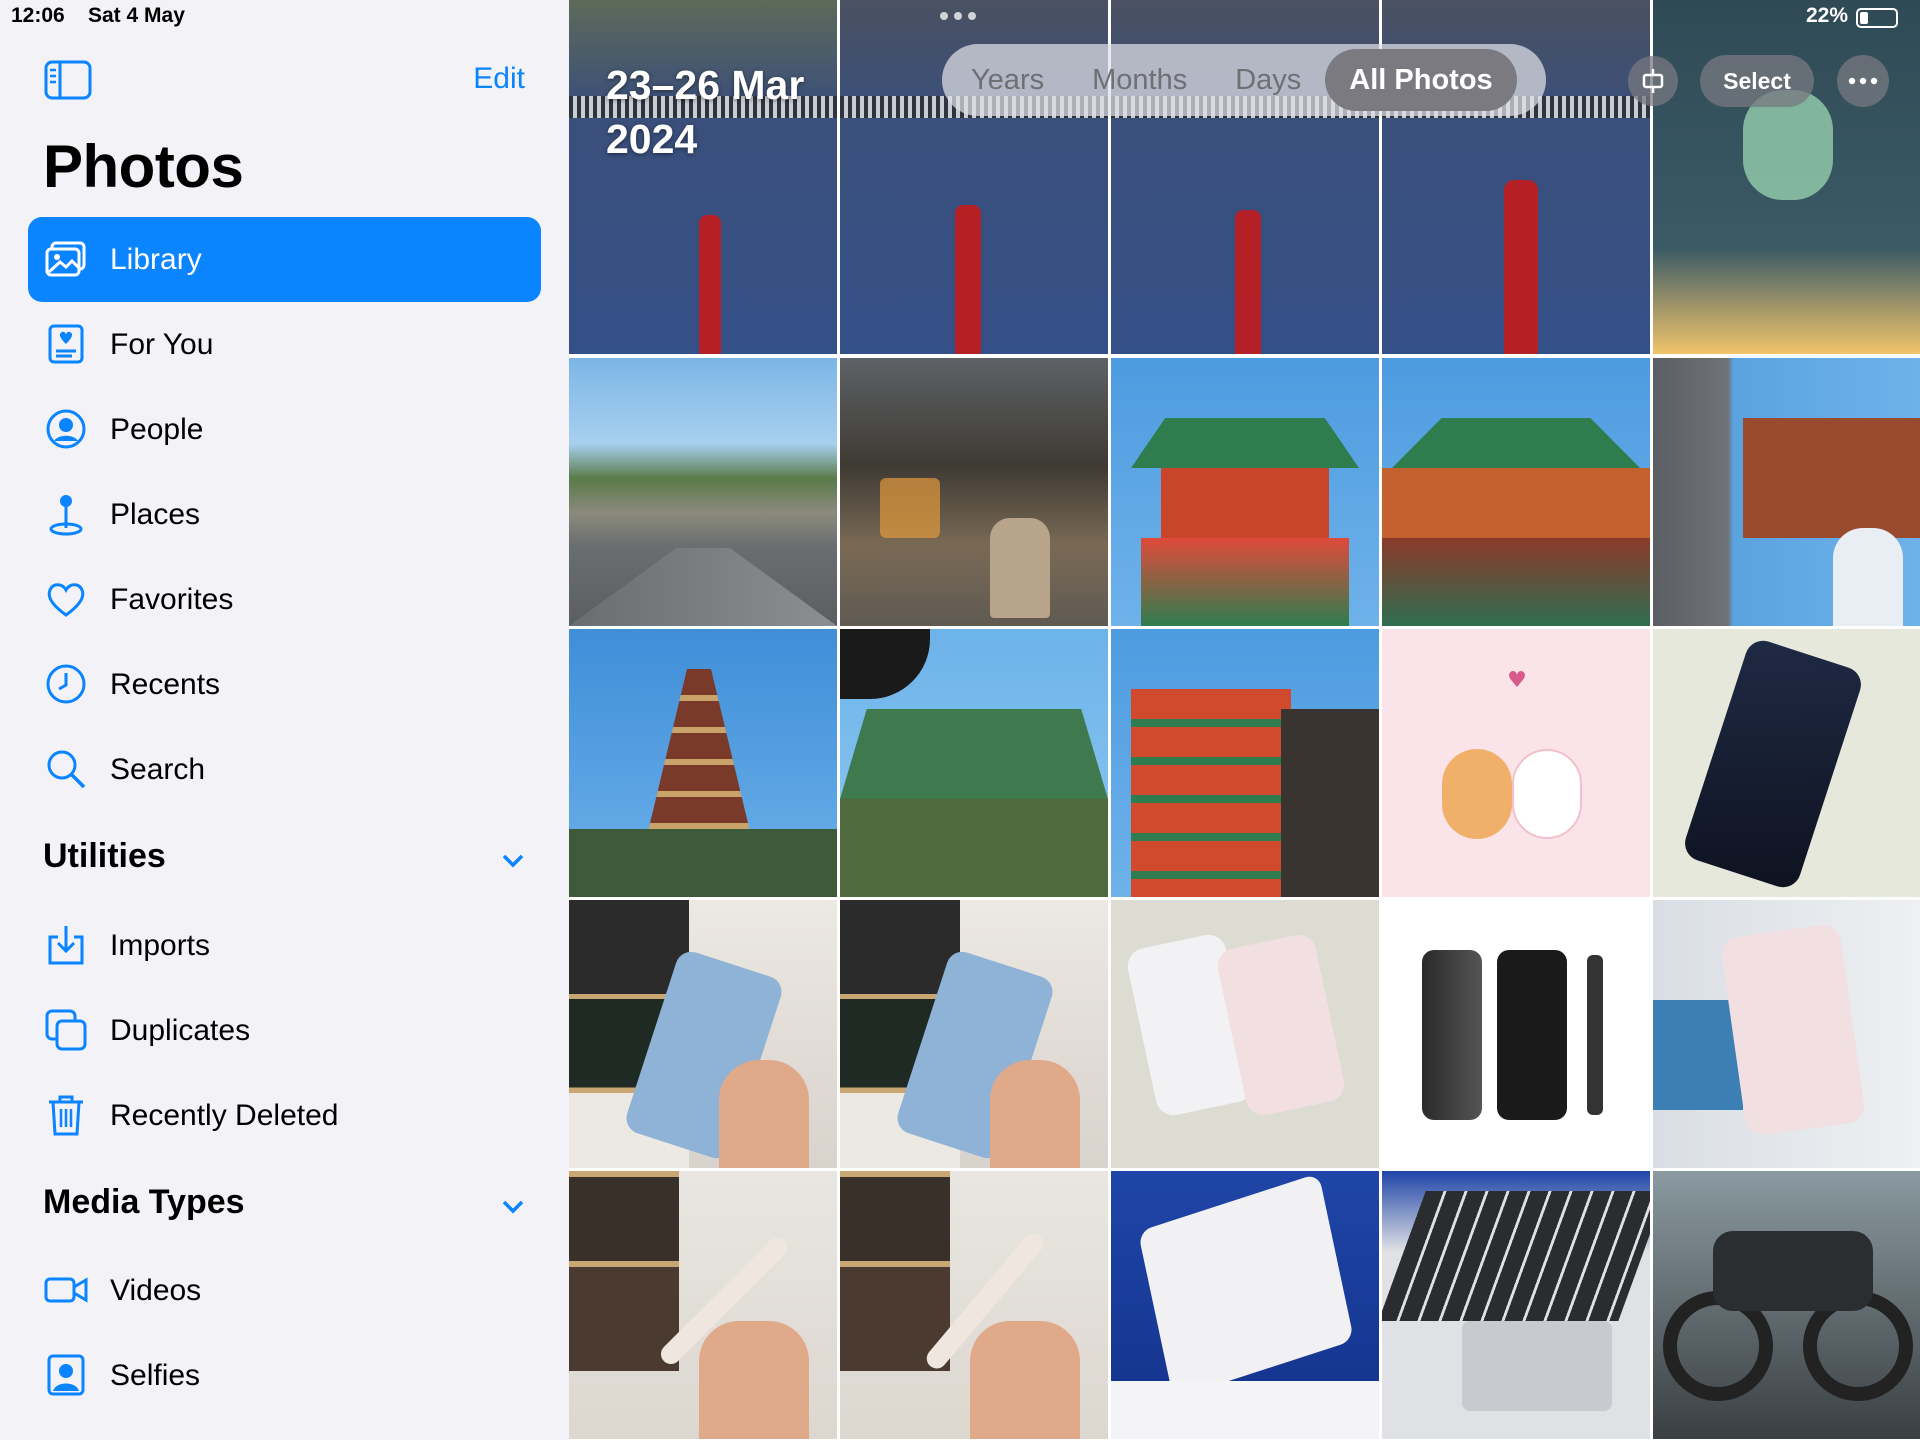 Image resolution: width=1920 pixels, height=1440 pixels. What do you see at coordinates (652, 139) in the screenshot?
I see `date-range-line2: 2024` at bounding box center [652, 139].